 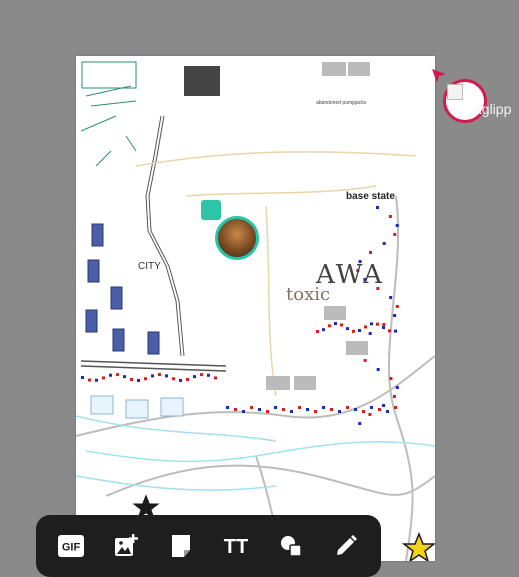 What do you see at coordinates (341, 103) in the screenshot?
I see `label-abandoned-pumpjacks: abandoned pumpjacks` at bounding box center [341, 103].